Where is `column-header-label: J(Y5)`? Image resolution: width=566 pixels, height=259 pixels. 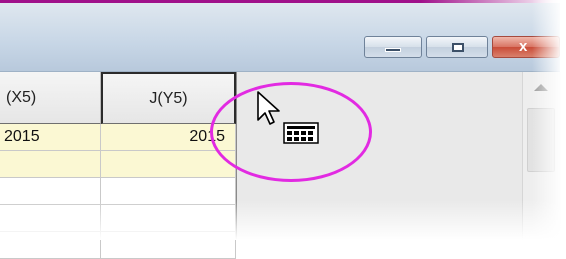 column-header-label: J(Y5) is located at coordinates (168, 98).